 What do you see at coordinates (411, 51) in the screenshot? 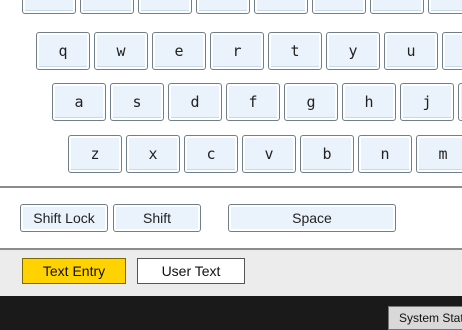
I see `key-u: u` at bounding box center [411, 51].